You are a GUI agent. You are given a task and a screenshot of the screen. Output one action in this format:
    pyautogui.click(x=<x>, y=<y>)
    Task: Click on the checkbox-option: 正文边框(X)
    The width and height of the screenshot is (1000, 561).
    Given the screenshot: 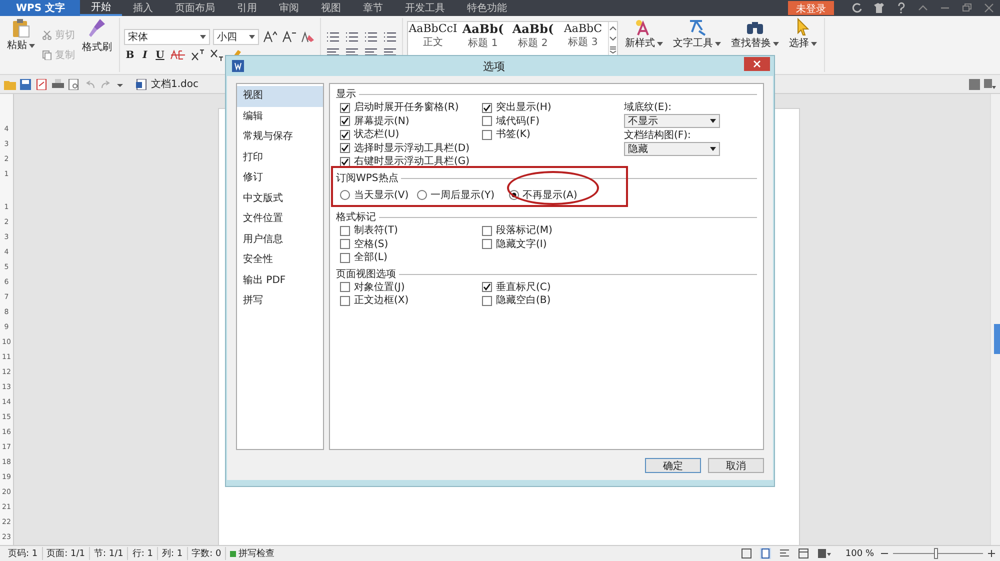 What is the action you would take?
    pyautogui.click(x=411, y=301)
    